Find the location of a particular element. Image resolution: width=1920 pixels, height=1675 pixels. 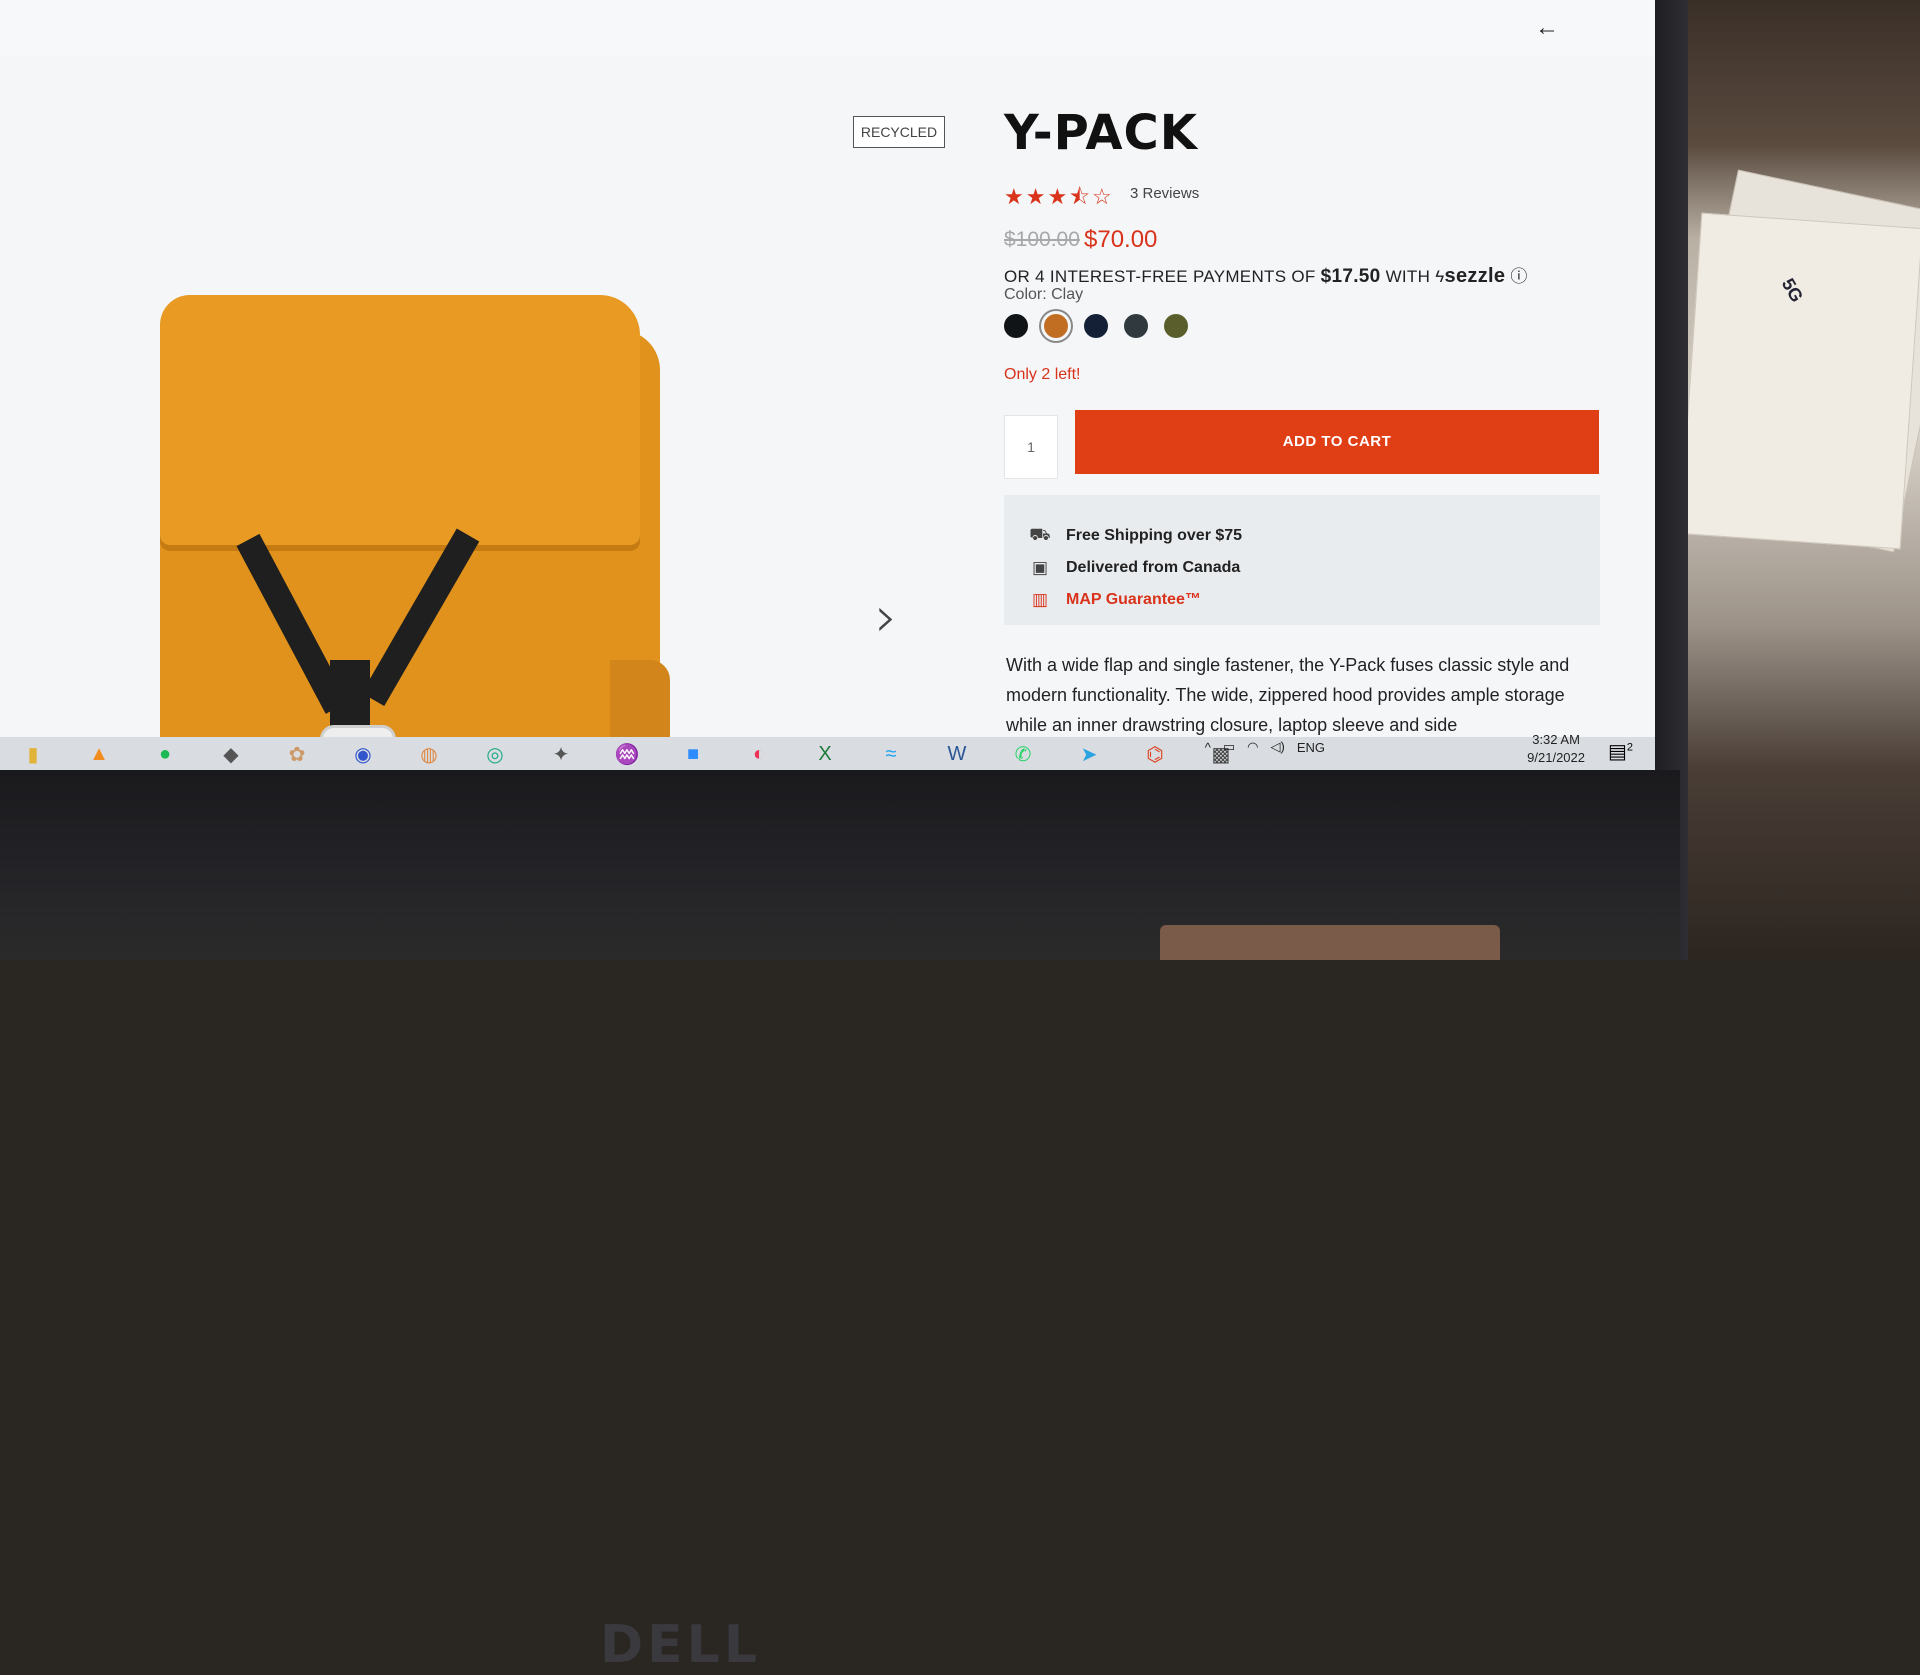

language-indicator: ENG is located at coordinates (1311, 747).